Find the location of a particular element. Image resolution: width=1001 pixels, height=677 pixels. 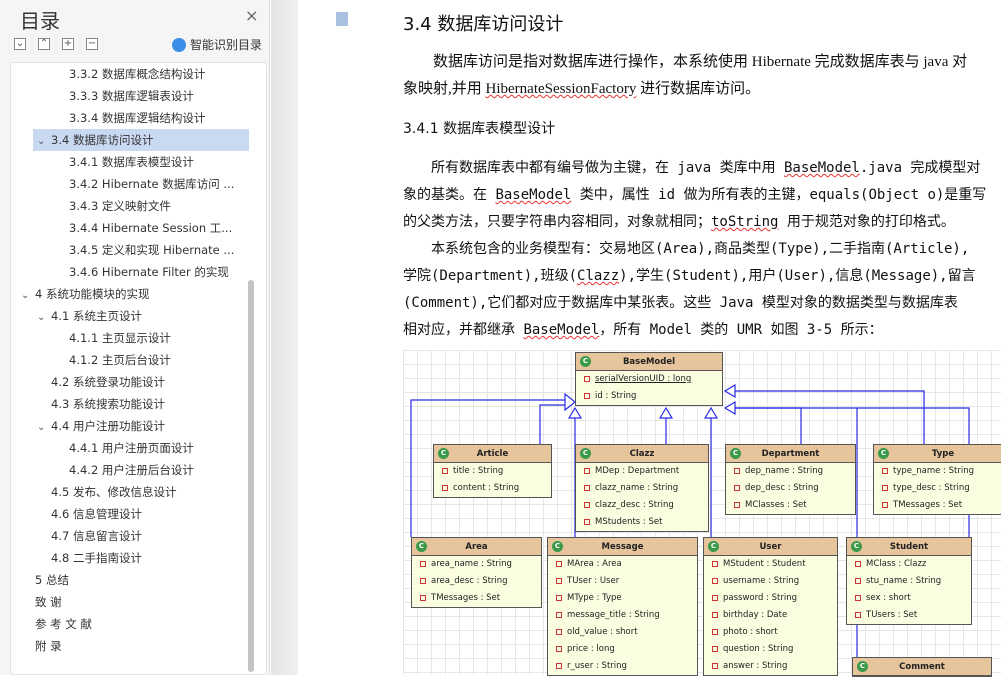

toc-item-label: 4.1.1 主页显示设计 is located at coordinates (120, 338).